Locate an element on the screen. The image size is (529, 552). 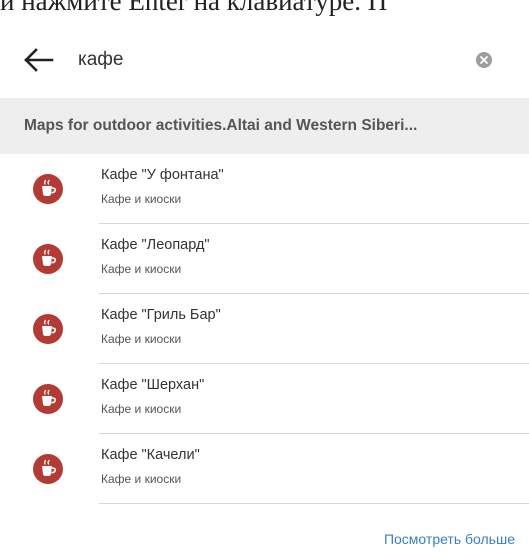
instruction-text-fragment: и нажмите Enter на клавиатуре. П is located at coordinates (194, 8).